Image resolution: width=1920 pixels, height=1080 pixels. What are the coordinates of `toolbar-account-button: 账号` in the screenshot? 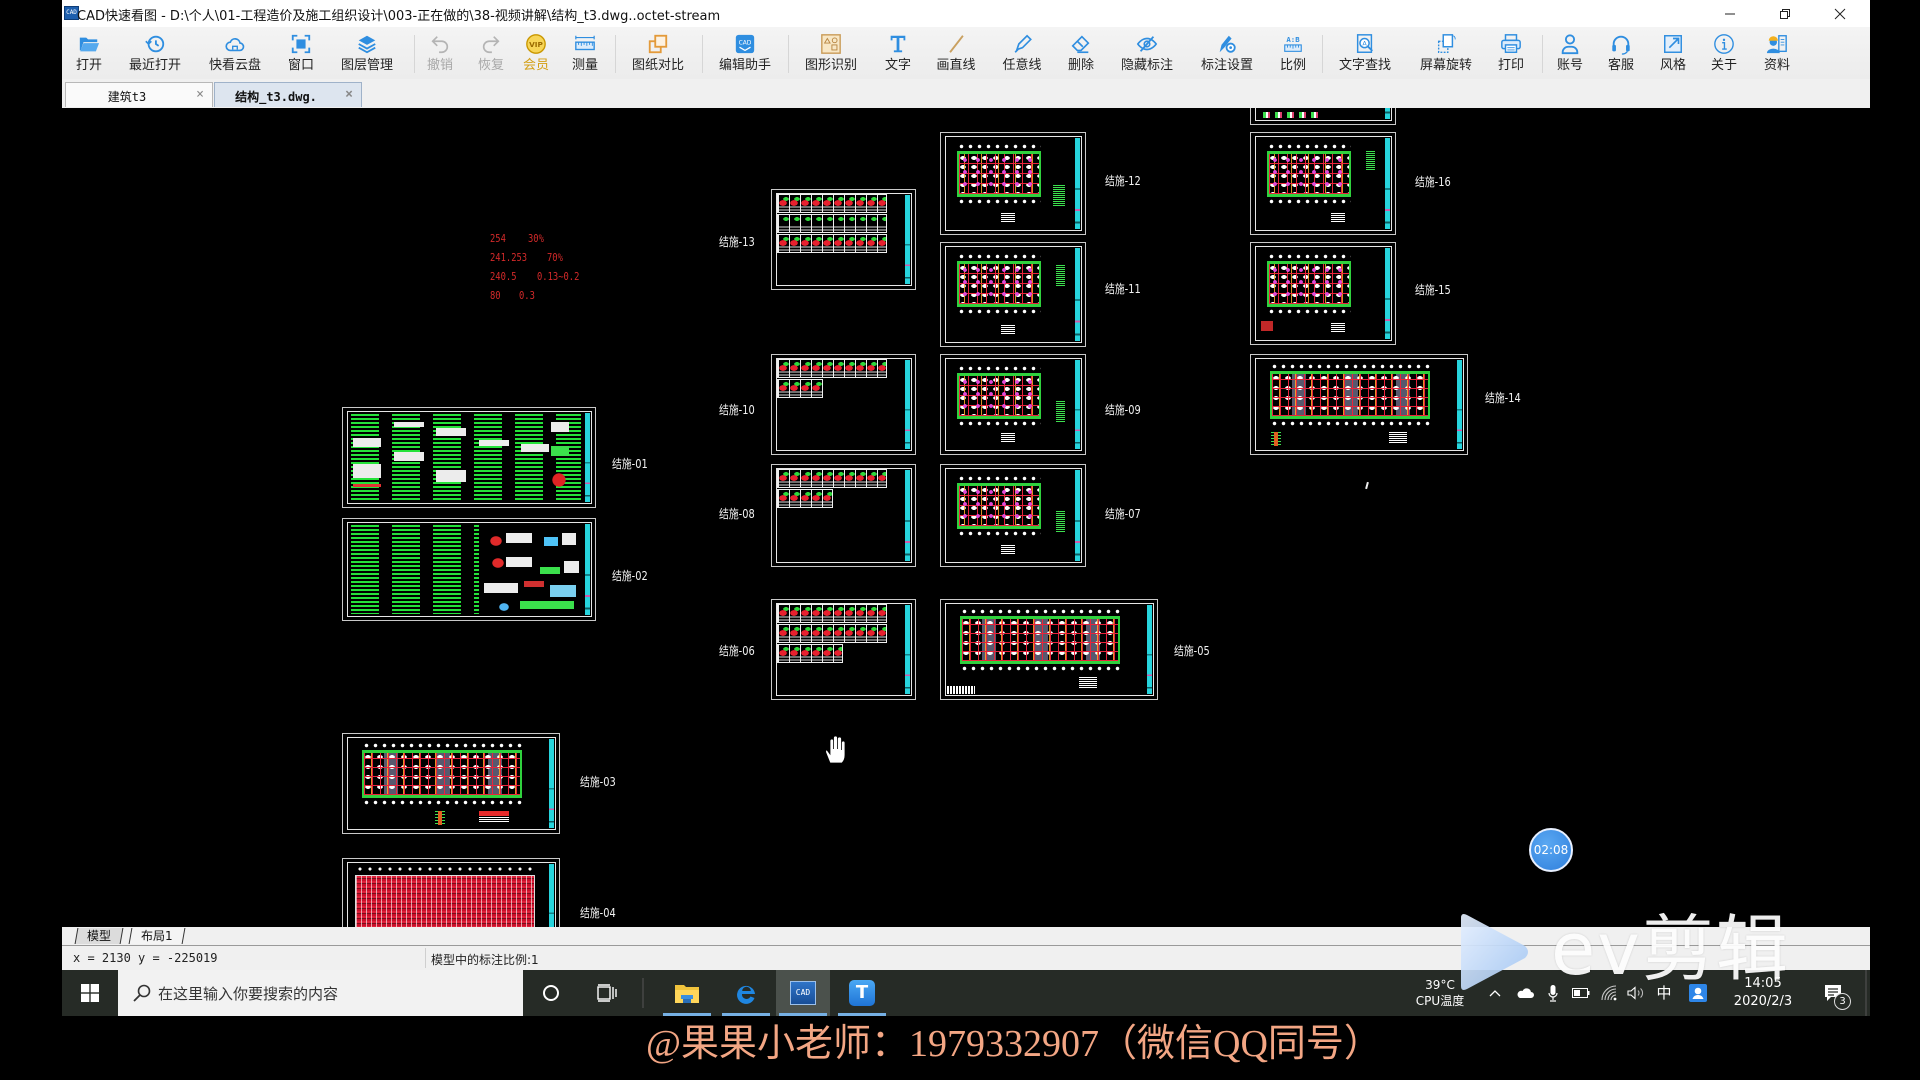 It's located at (1570, 53).